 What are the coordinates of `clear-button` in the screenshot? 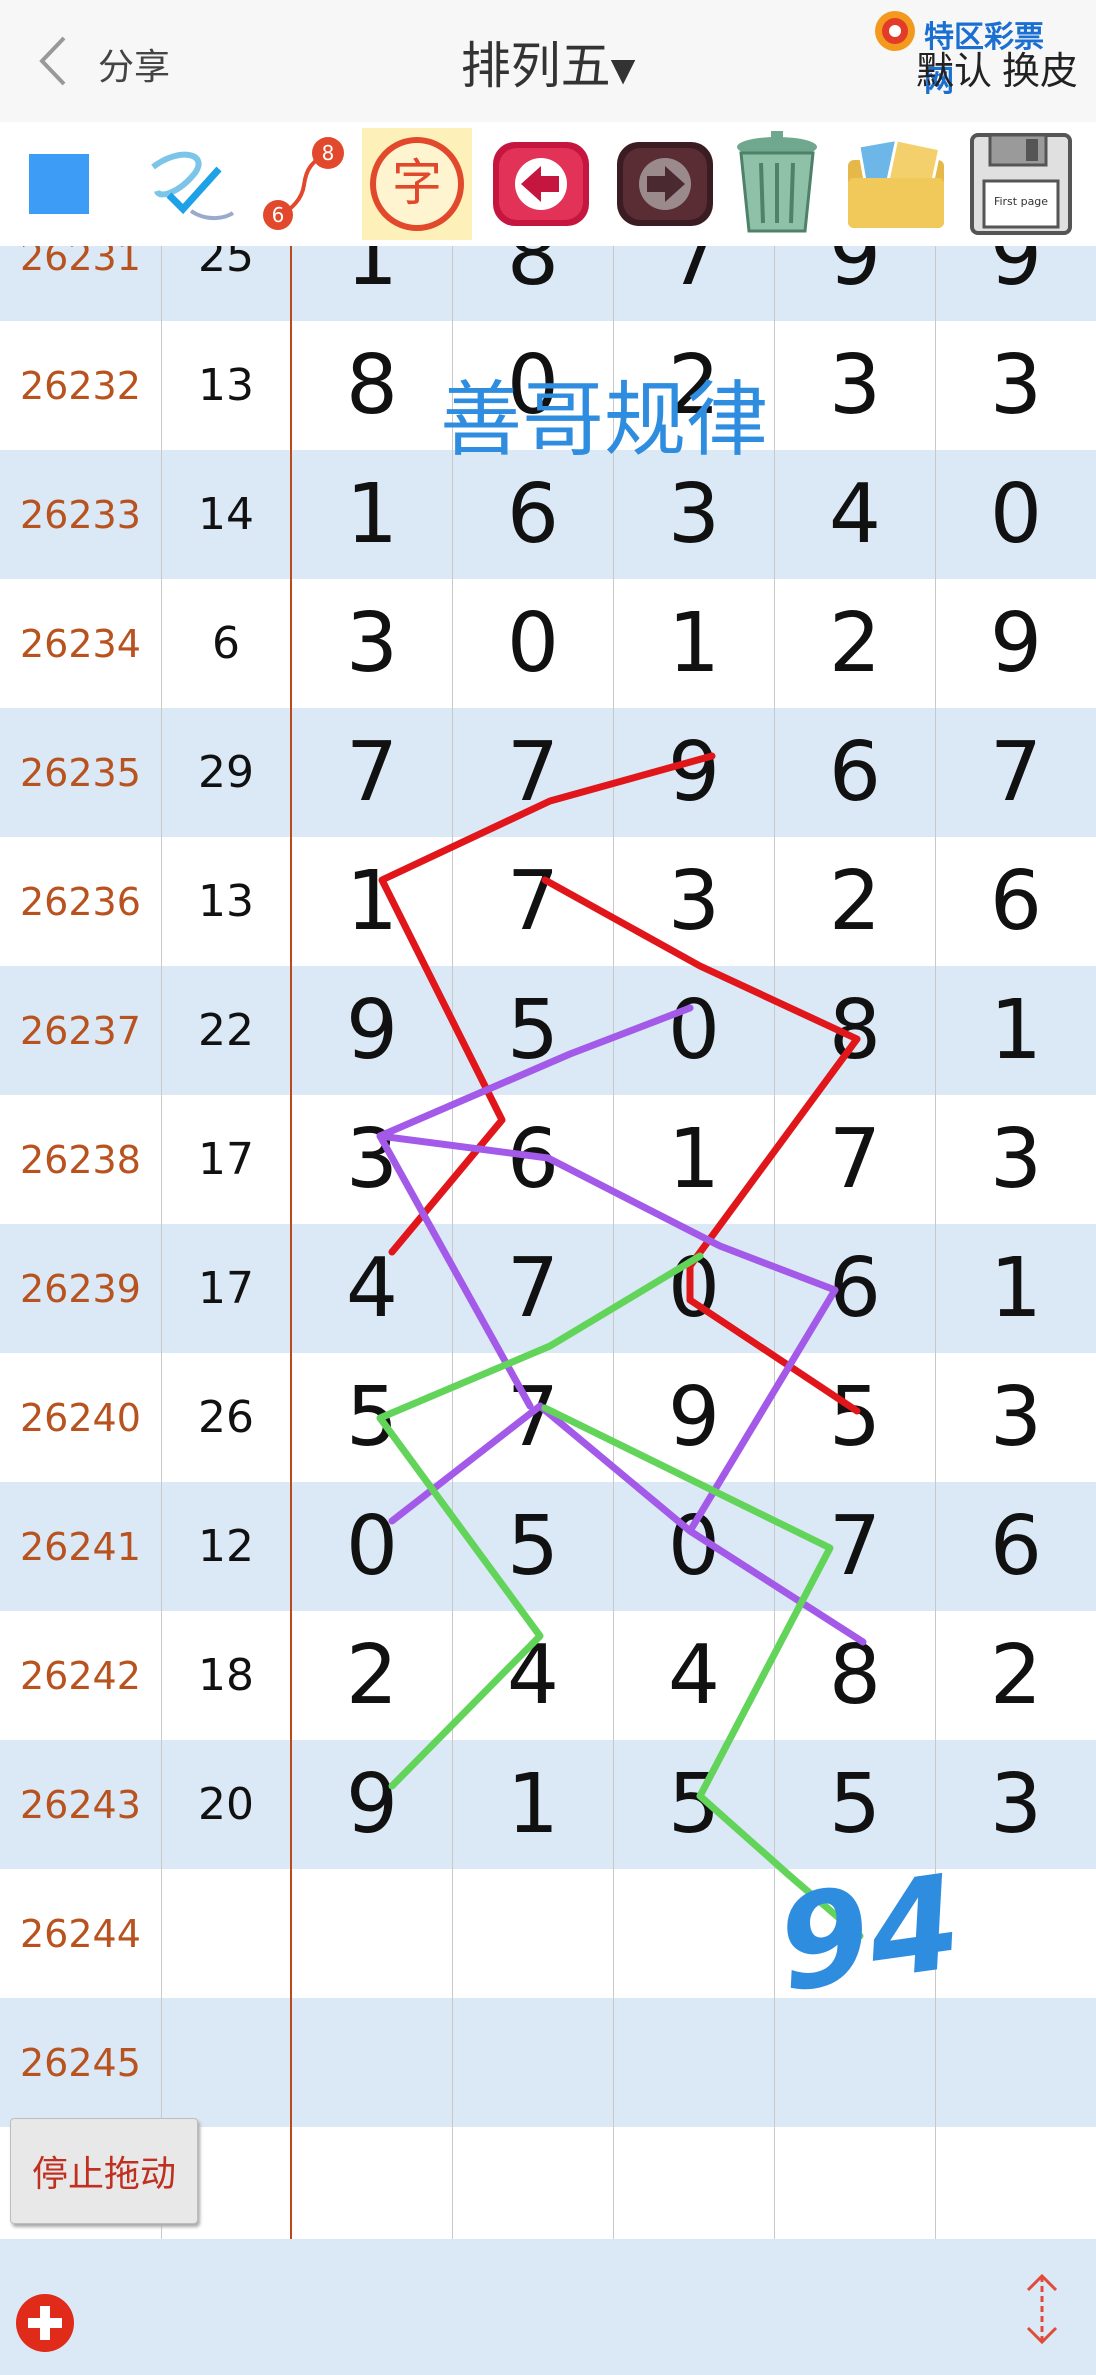 It's located at (777, 184).